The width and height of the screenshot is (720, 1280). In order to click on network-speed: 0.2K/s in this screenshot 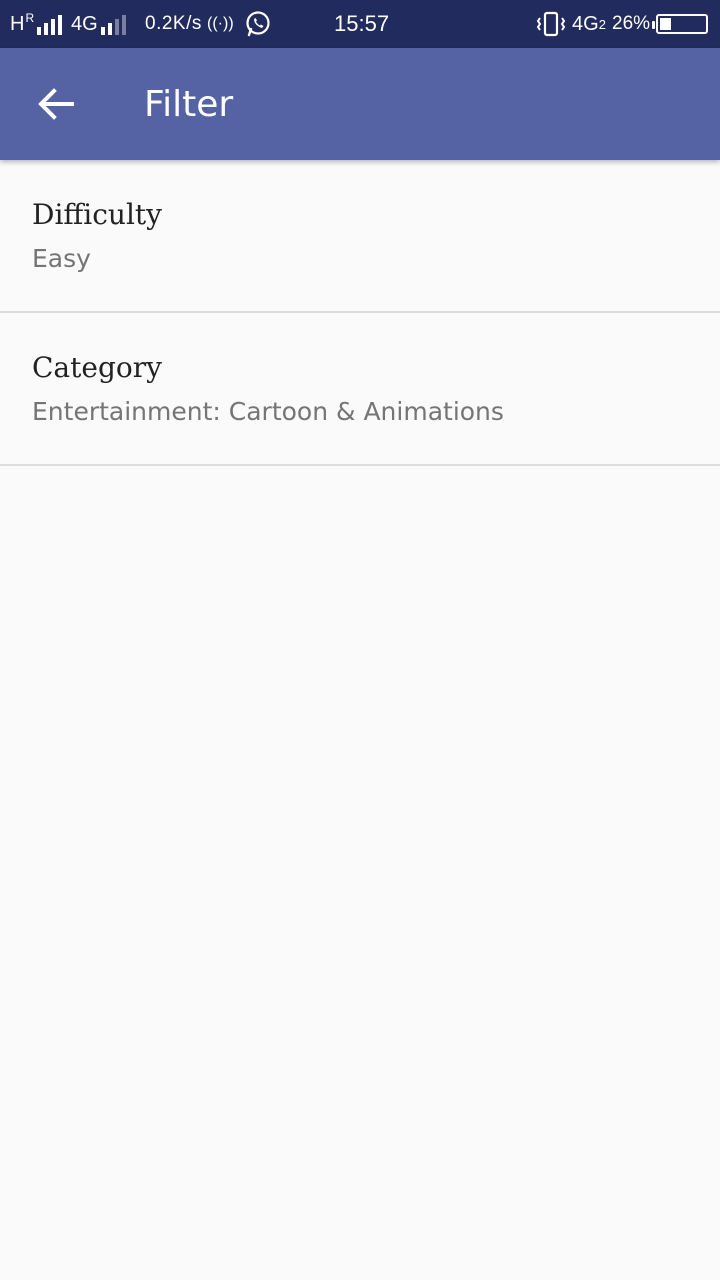, I will do `click(173, 23)`.